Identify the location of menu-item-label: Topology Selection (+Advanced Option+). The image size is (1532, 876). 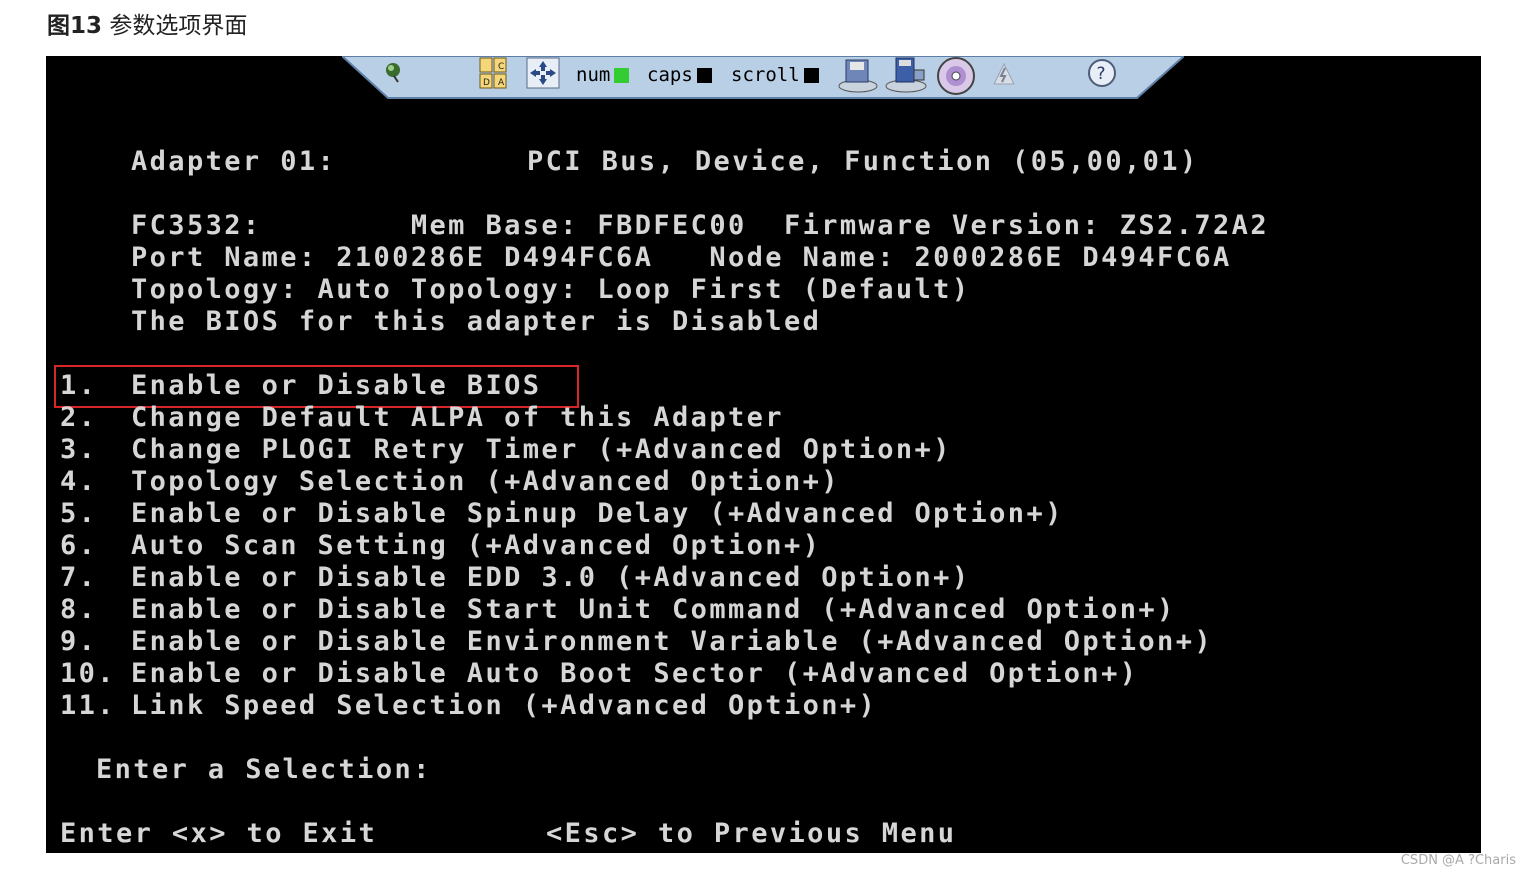
(485, 481).